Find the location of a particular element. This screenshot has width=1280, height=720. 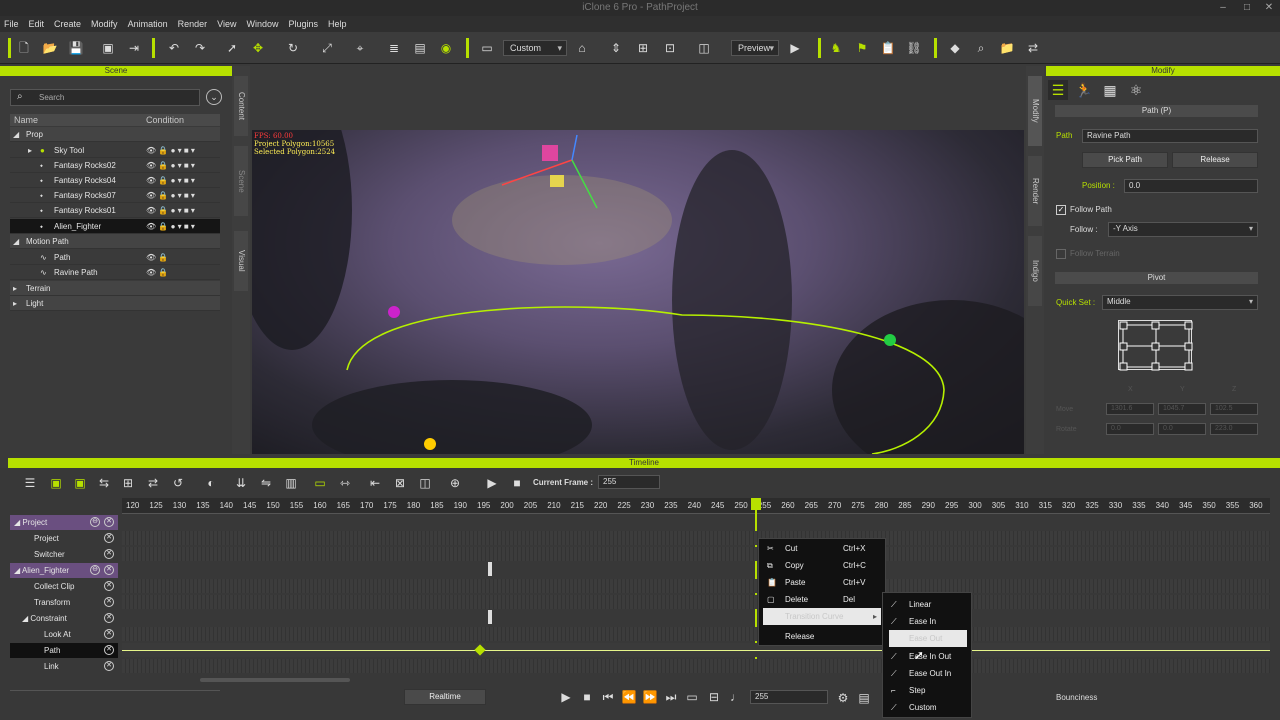

filter-icon: ⌄ is located at coordinates (214, 97).